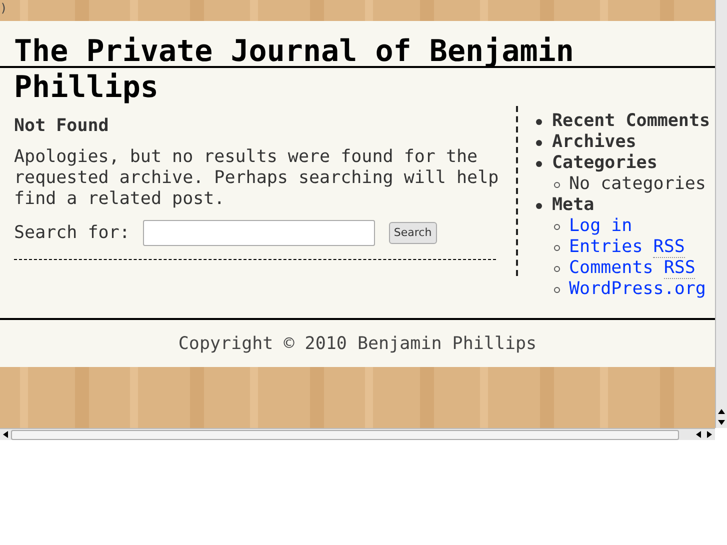 Image resolution: width=727 pixels, height=545 pixels. I want to click on sidebar-link: Entries RSS, so click(627, 247).